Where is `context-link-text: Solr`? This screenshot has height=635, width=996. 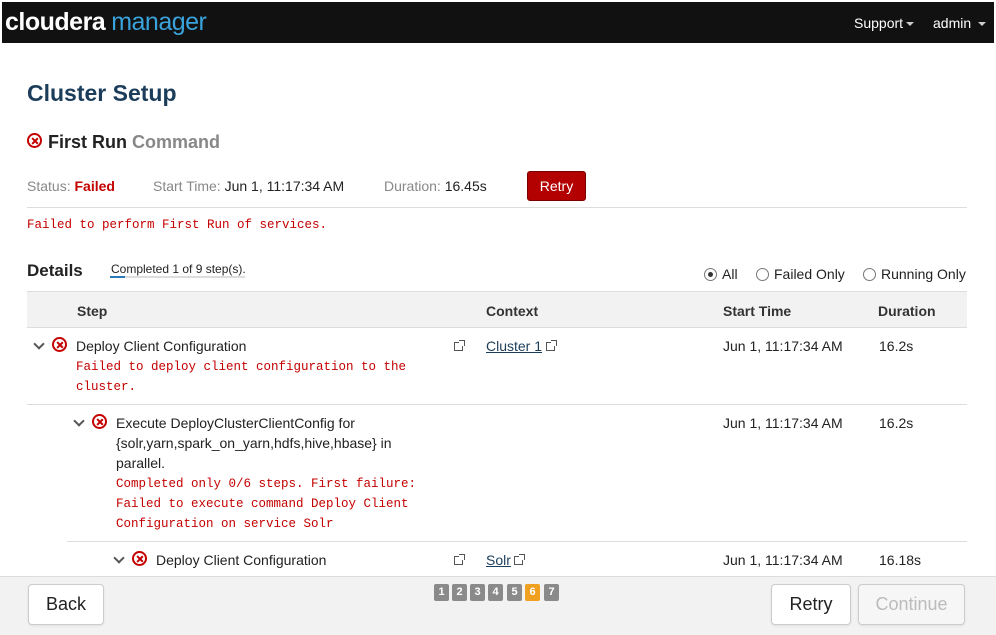
context-link-text: Solr is located at coordinates (498, 560).